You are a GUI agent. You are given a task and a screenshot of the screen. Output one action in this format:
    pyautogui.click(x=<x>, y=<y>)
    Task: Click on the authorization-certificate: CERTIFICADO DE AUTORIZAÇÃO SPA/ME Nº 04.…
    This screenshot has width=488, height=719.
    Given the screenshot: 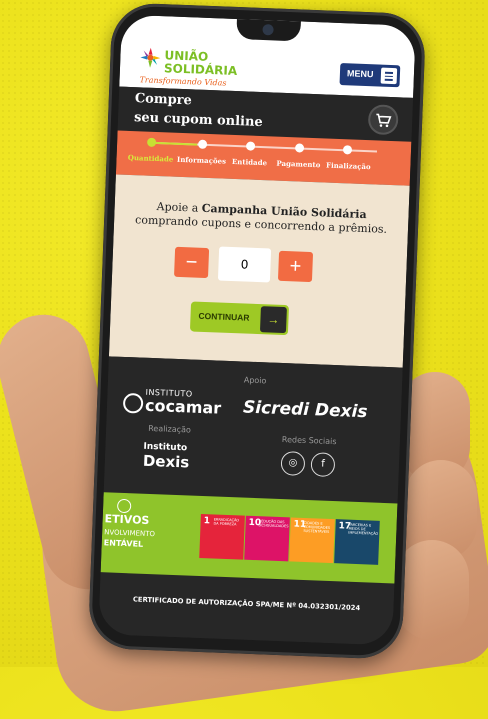 What is the action you would take?
    pyautogui.click(x=246, y=604)
    